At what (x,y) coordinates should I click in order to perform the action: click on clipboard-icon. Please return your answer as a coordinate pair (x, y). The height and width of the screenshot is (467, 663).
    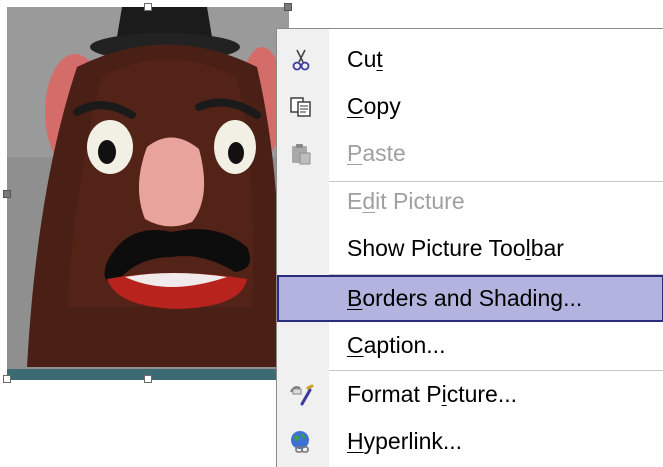
    Looking at the image, I should click on (301, 154).